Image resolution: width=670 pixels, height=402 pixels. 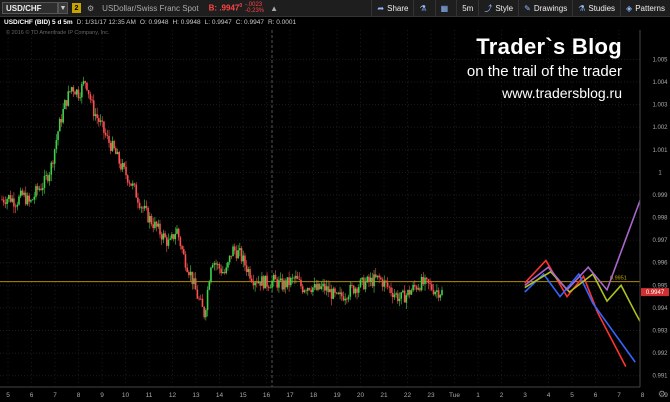 What do you see at coordinates (562, 93) in the screenshot?
I see `blog-url: www.tradersblog.ru` at bounding box center [562, 93].